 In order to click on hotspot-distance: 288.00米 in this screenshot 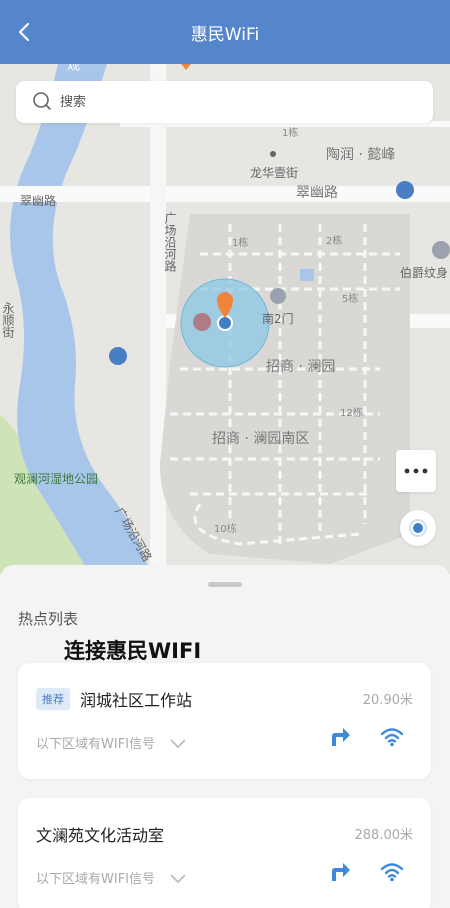, I will do `click(384, 835)`.